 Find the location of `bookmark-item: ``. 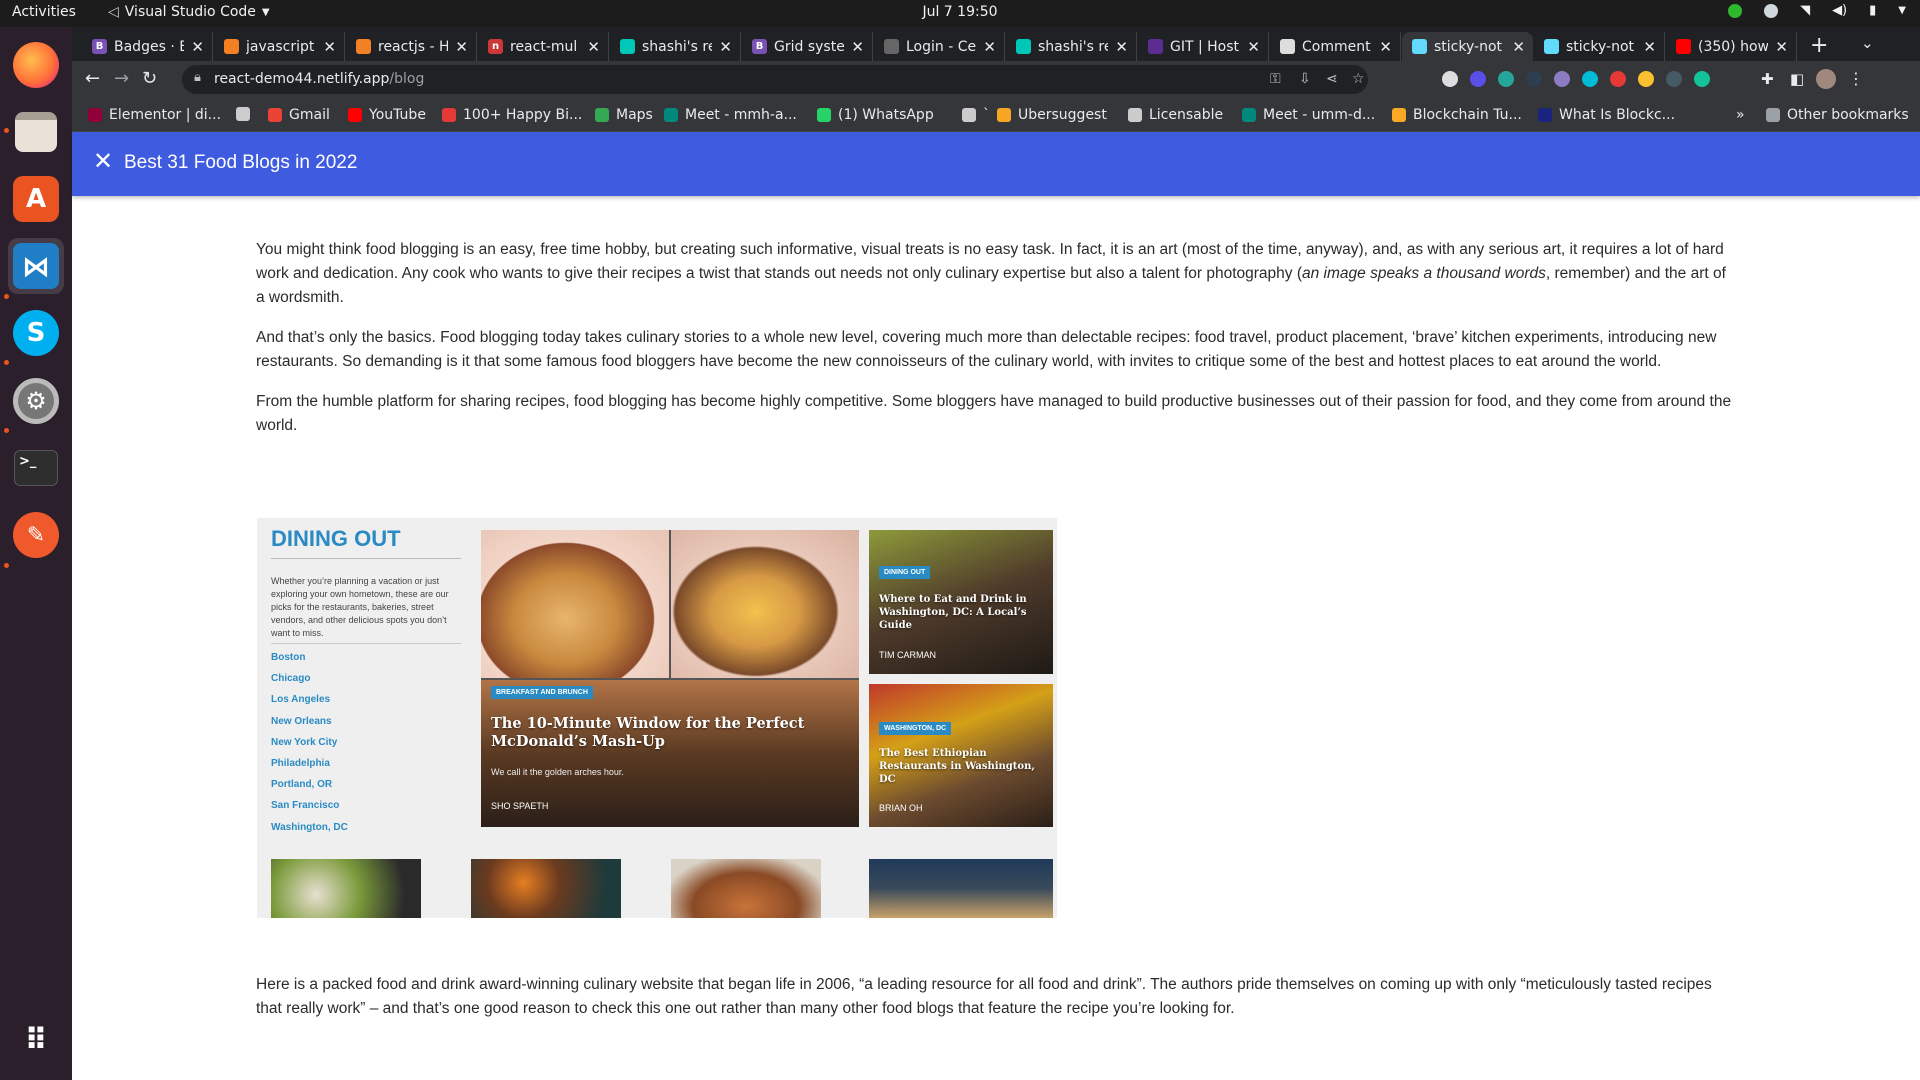

bookmark-item: ` is located at coordinates (976, 115).